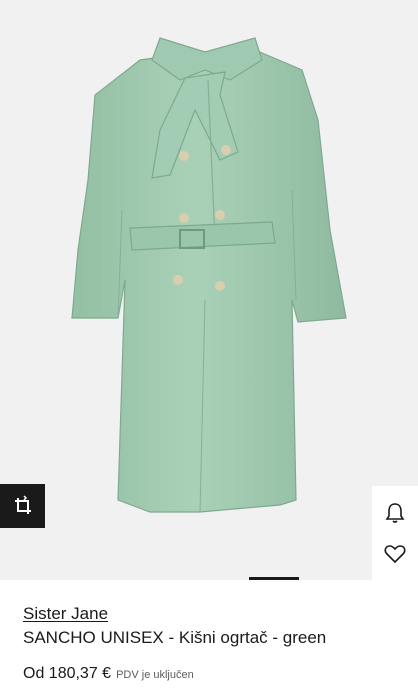  Describe the element at coordinates (175, 637) in the screenshot. I see `product-name: SANCHO UNISEX - Kišni ogrtač - green` at that location.